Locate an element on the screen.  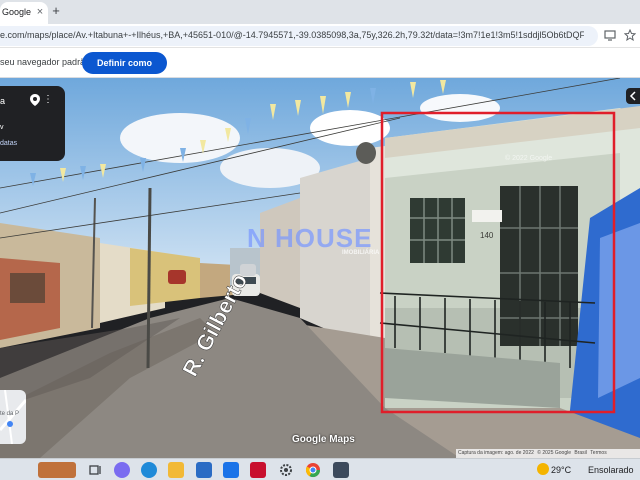
widgets-icon is located at coordinates (57, 470).